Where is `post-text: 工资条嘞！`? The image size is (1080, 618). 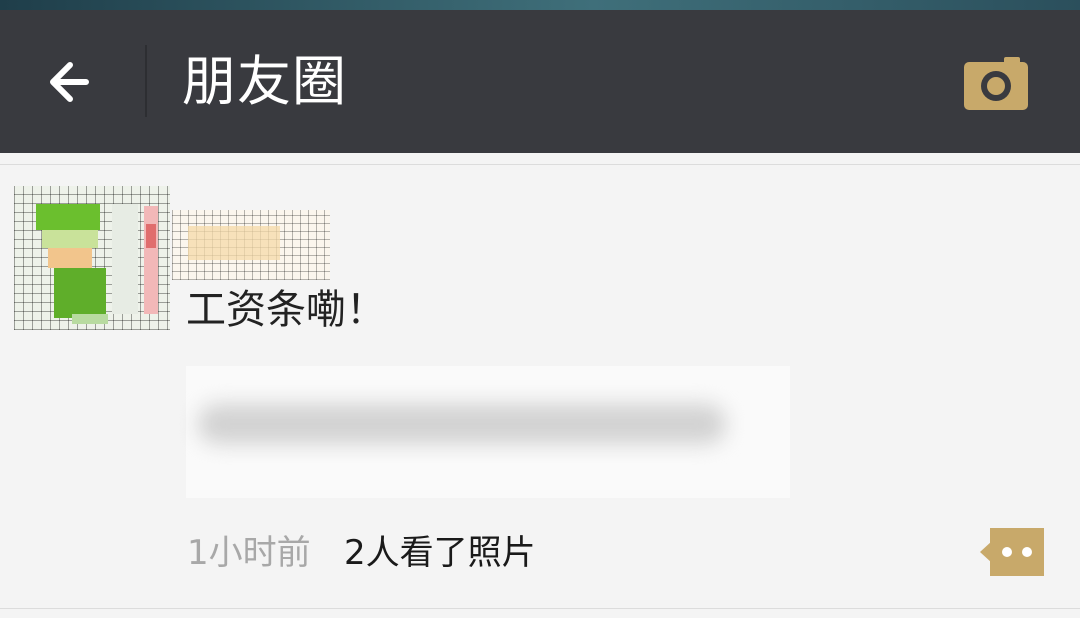
post-text: 工资条嘞！ is located at coordinates (286, 310).